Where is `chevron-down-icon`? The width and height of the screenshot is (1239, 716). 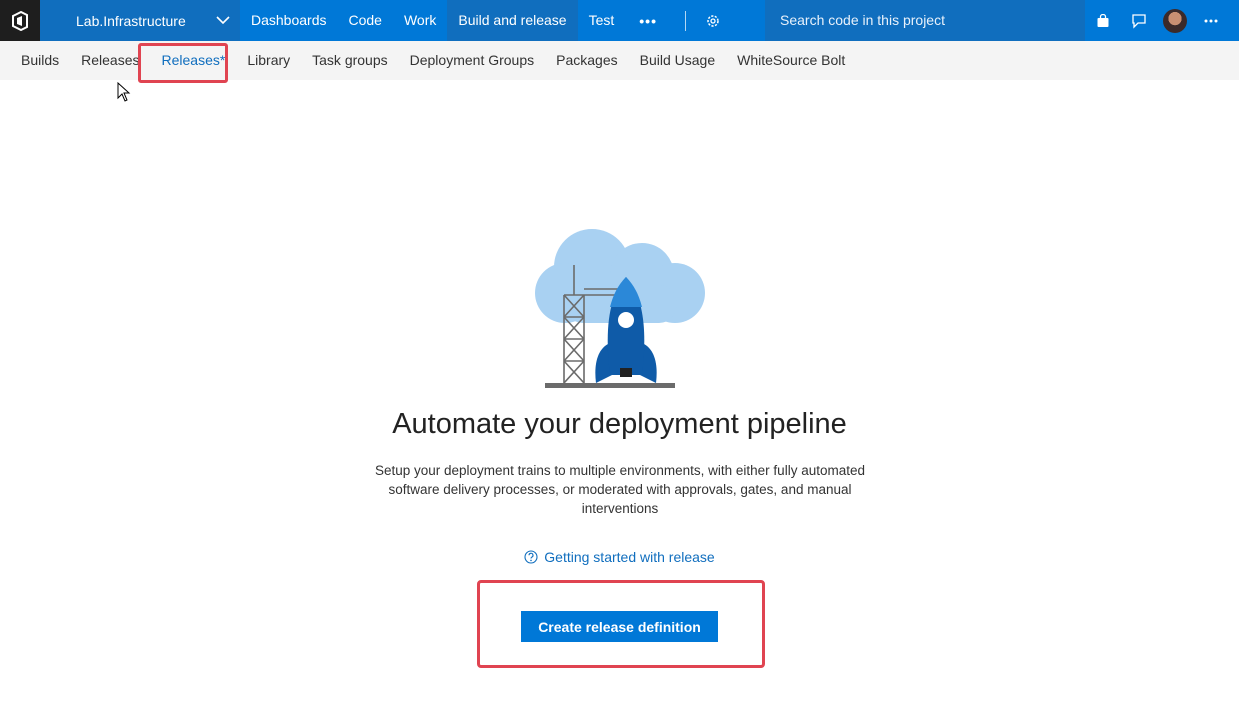
chevron-down-icon is located at coordinates (223, 20).